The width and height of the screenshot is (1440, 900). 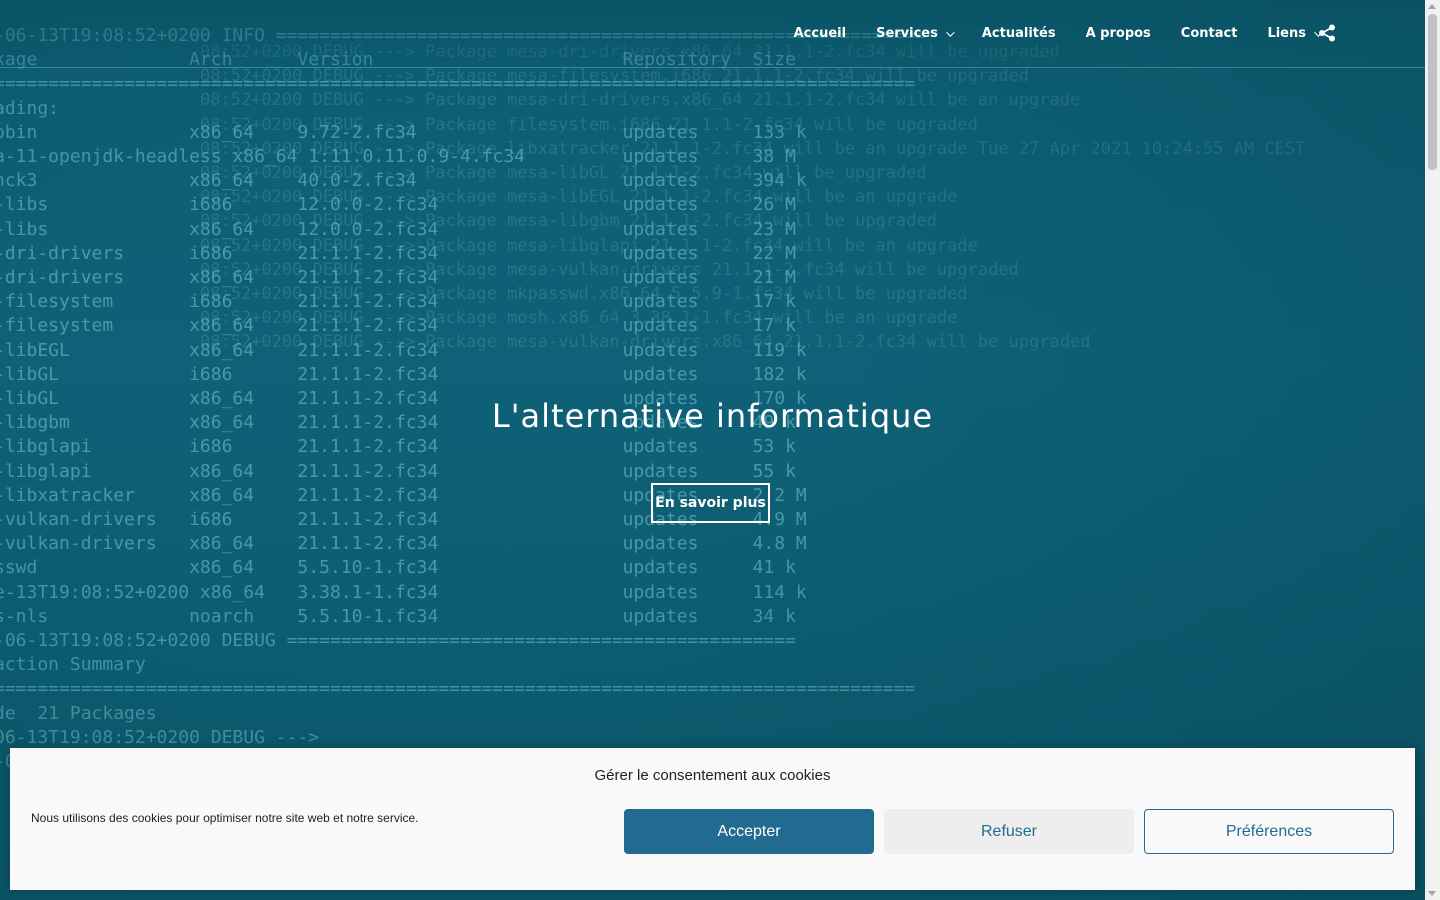 I want to click on nav-item-accueil: Accueil, so click(x=820, y=33).